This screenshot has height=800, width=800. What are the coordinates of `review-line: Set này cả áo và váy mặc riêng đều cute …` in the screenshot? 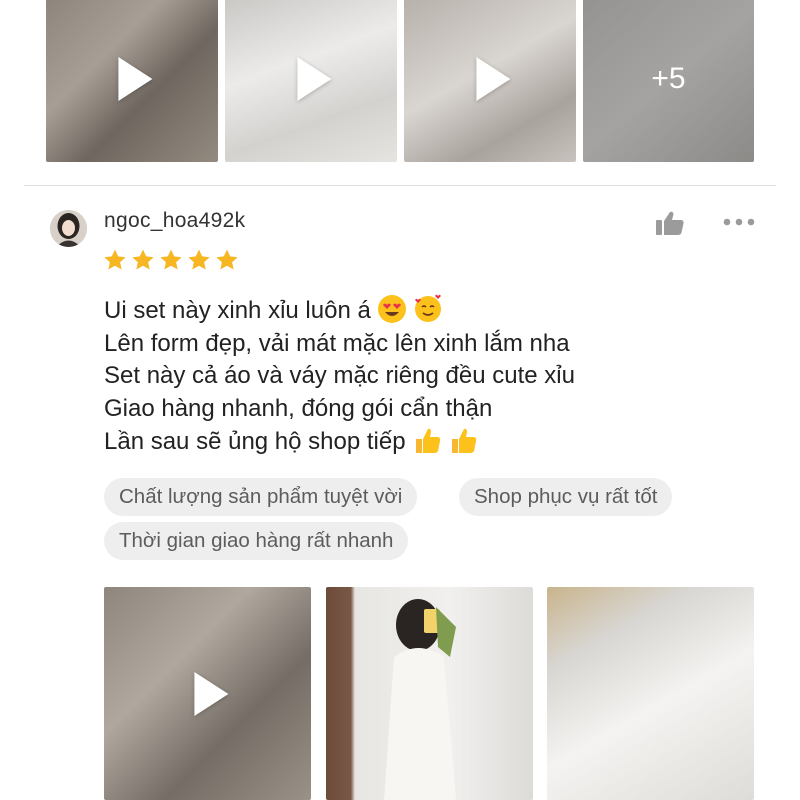 It's located at (339, 375).